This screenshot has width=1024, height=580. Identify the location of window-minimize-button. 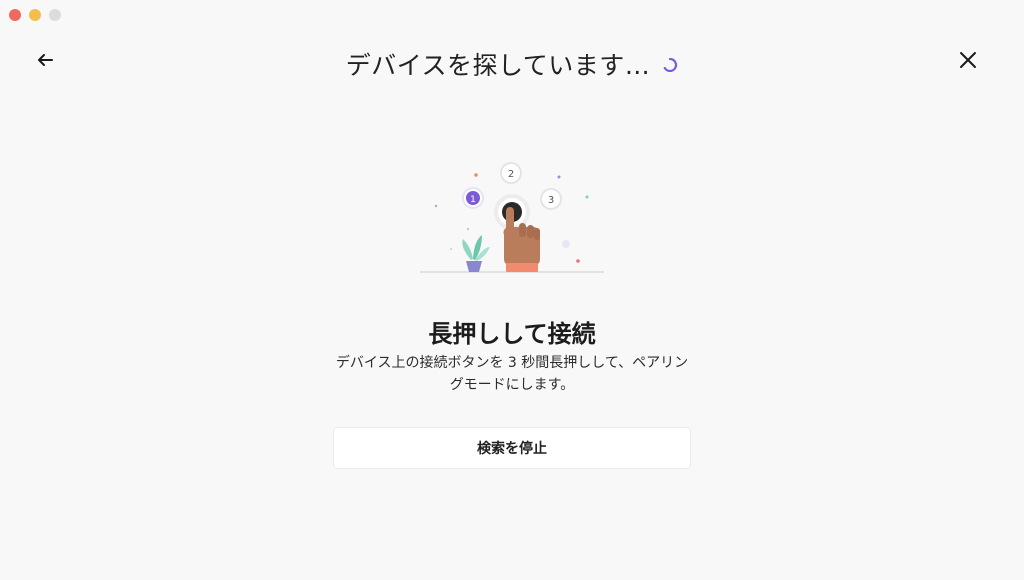
(35, 15).